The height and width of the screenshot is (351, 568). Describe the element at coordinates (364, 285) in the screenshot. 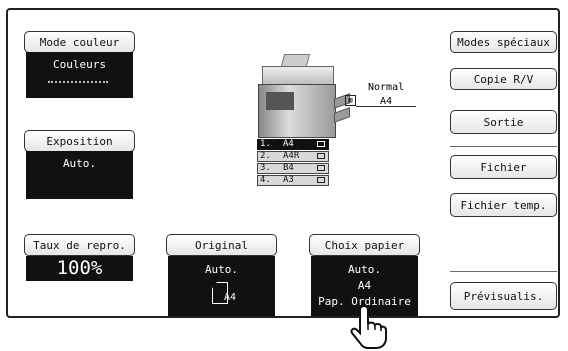

I see `paper-size: A4` at that location.